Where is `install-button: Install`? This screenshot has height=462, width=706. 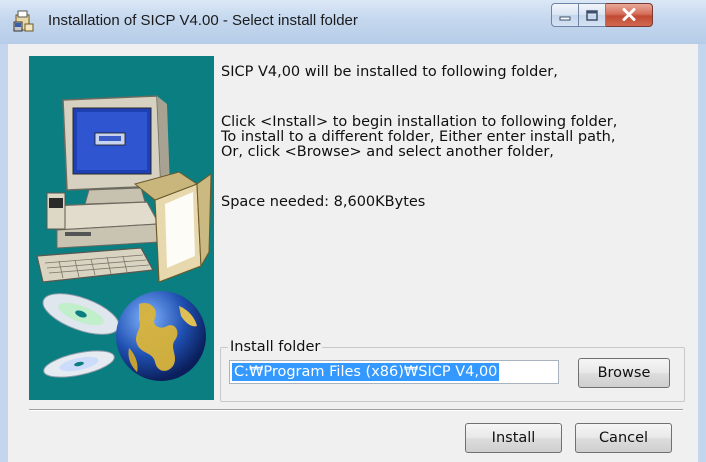 install-button: Install is located at coordinates (513, 438).